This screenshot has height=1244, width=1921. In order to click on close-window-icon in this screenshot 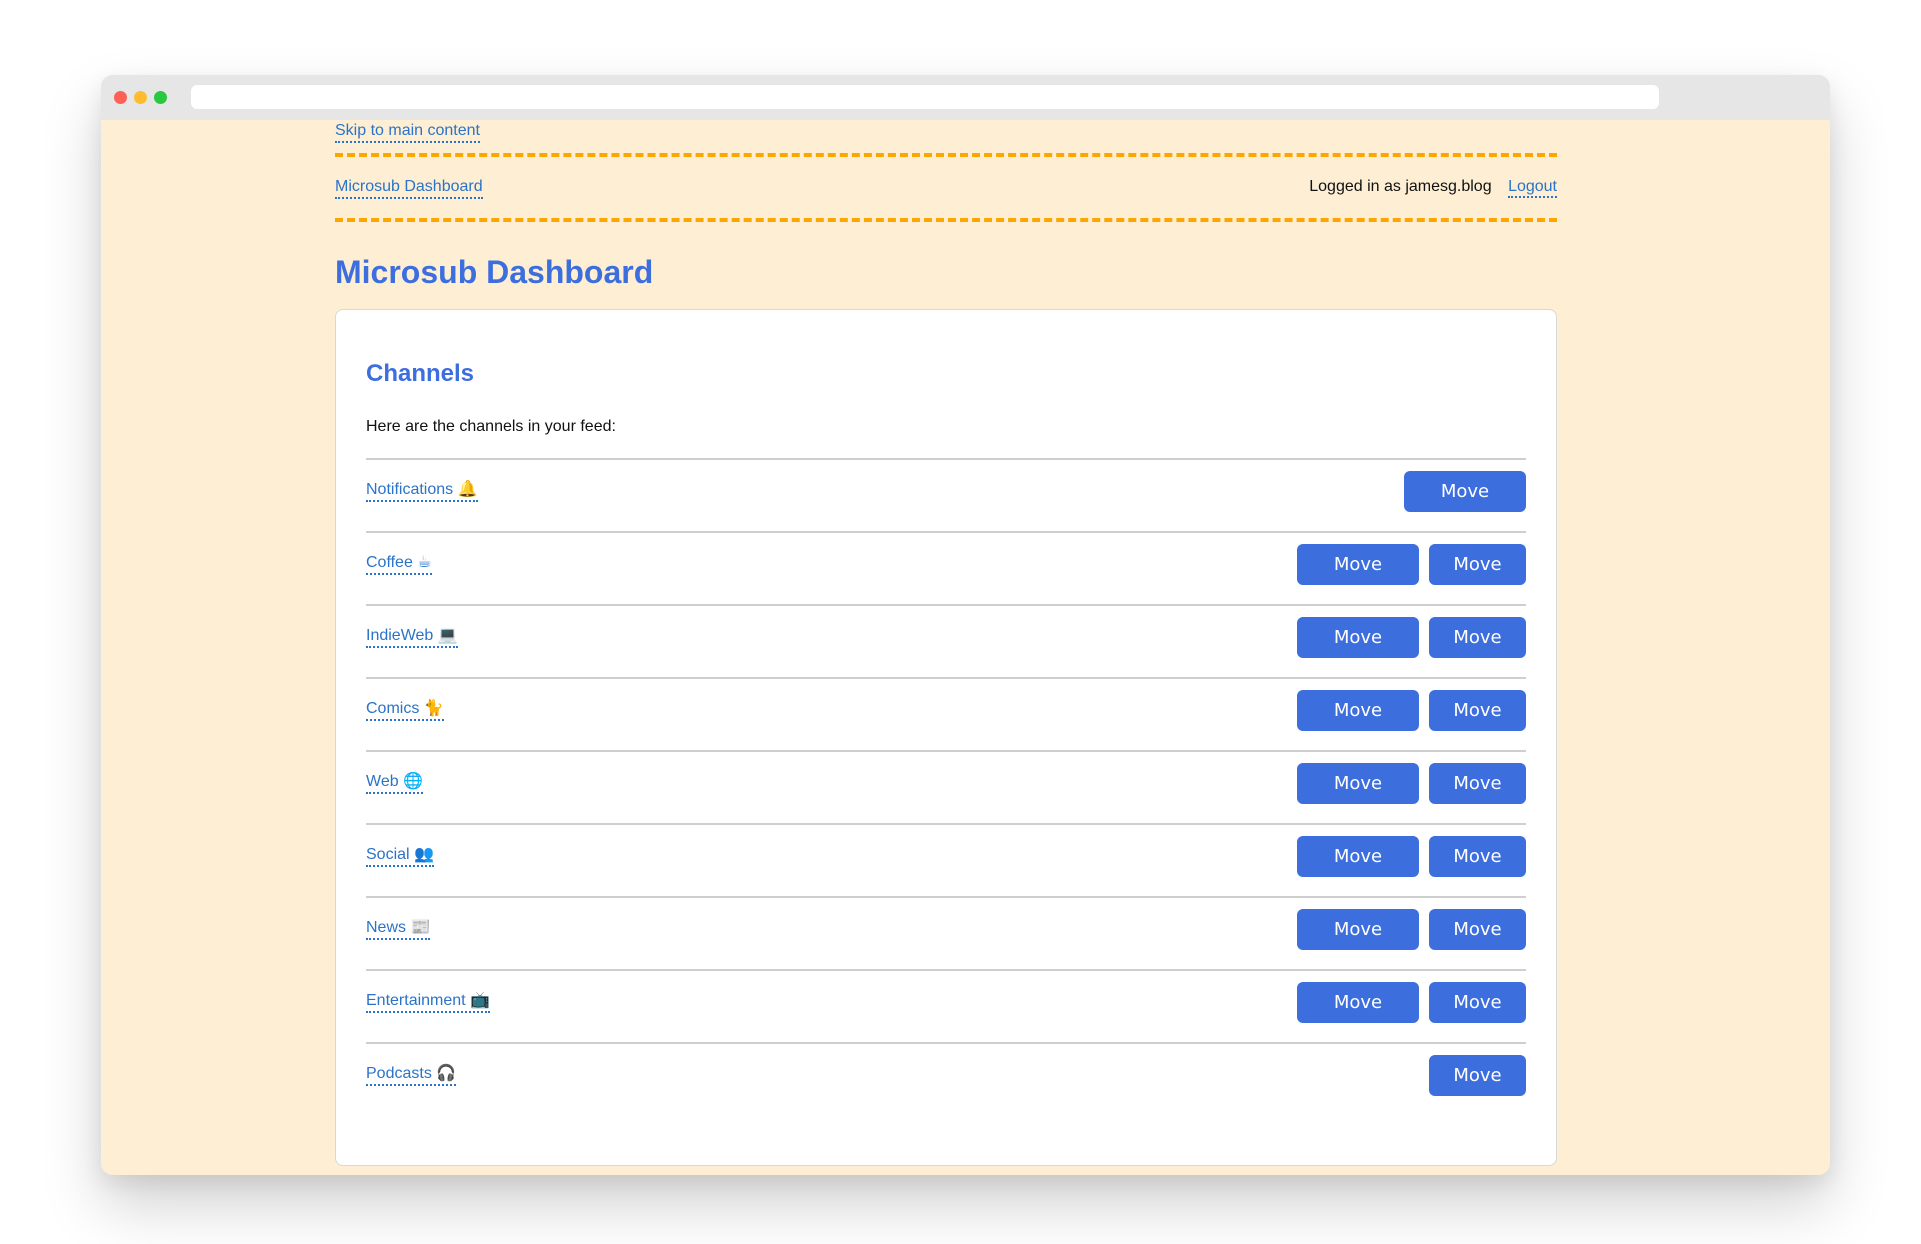, I will do `click(120, 97)`.